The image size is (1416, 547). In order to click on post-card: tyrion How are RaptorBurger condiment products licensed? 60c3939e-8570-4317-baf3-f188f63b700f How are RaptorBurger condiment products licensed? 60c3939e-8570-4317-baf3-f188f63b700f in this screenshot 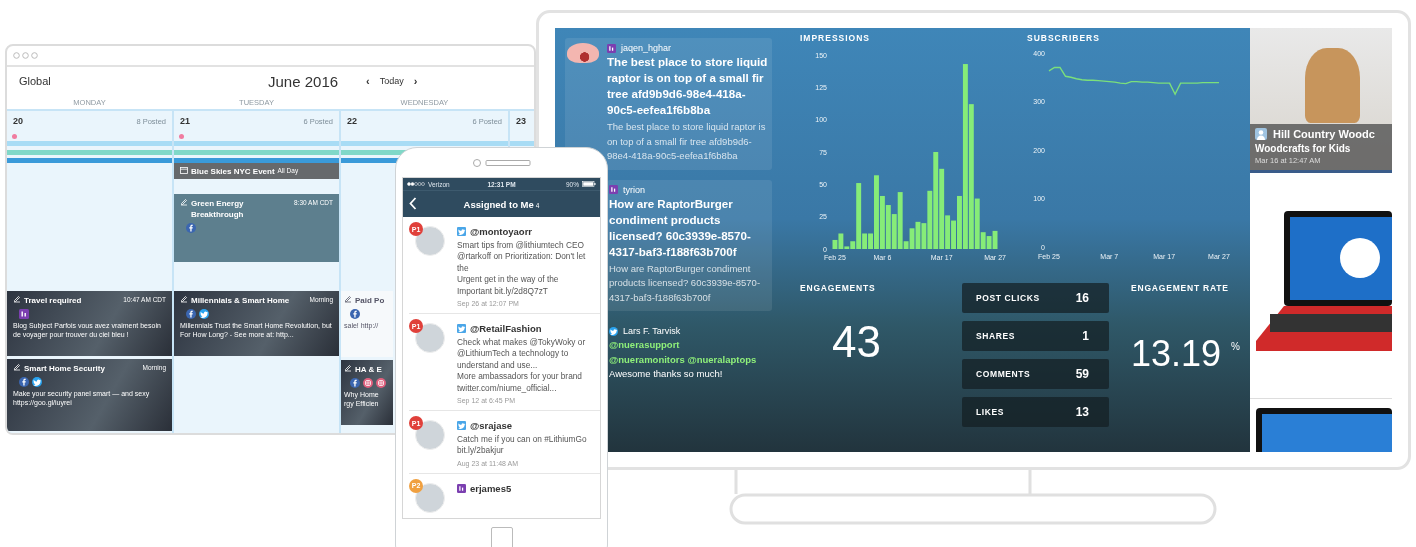, I will do `click(689, 245)`.